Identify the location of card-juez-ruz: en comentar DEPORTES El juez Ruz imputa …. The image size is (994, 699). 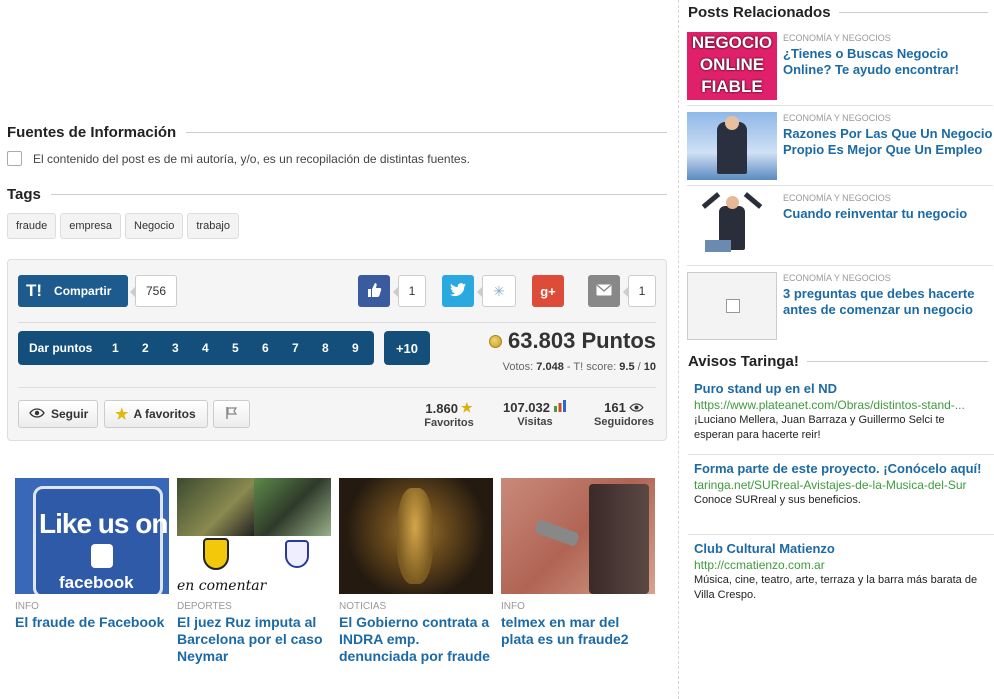
(254, 571).